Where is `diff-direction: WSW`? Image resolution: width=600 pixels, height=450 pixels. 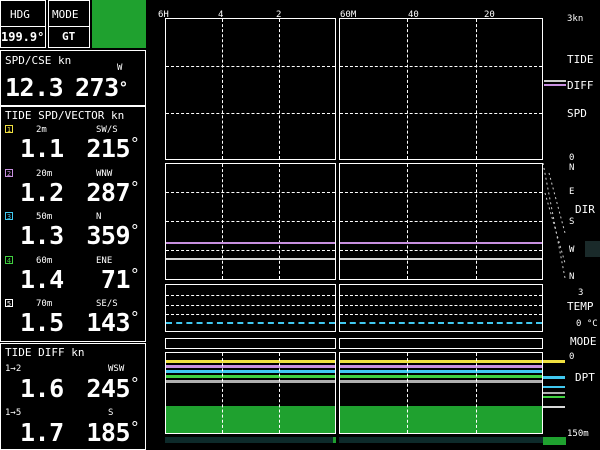
diff-direction: WSW is located at coordinates (116, 369).